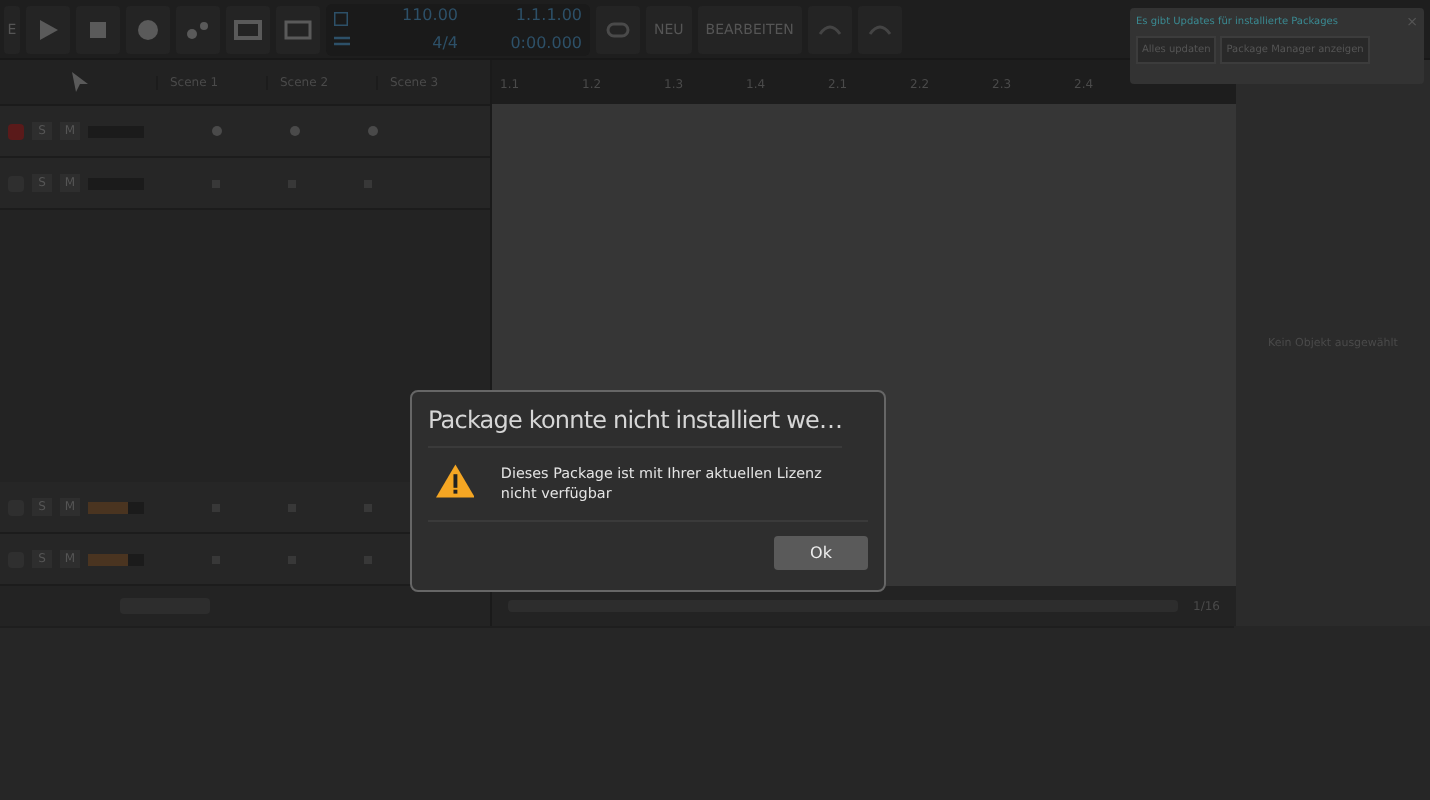  I want to click on loop-icon, so click(618, 29).